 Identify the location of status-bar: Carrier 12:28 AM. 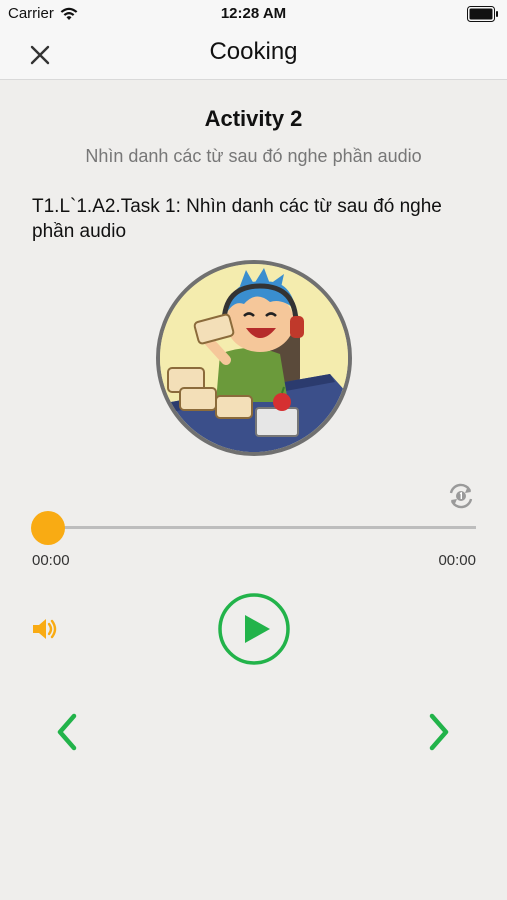
(253, 14).